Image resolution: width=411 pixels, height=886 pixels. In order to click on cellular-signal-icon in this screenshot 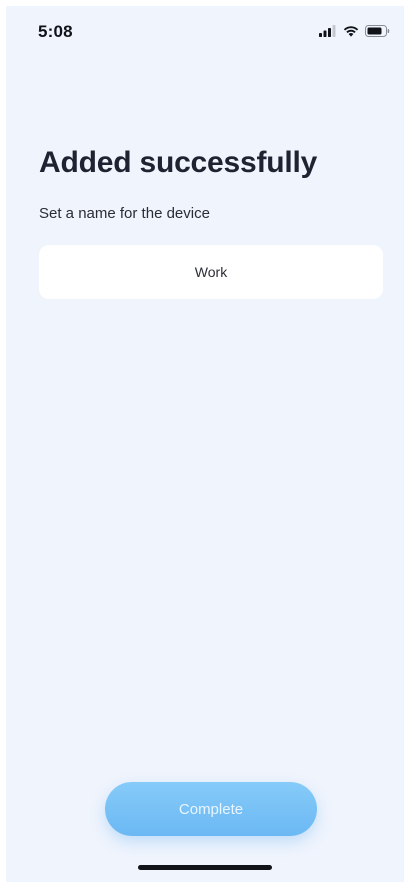, I will do `click(328, 31)`.